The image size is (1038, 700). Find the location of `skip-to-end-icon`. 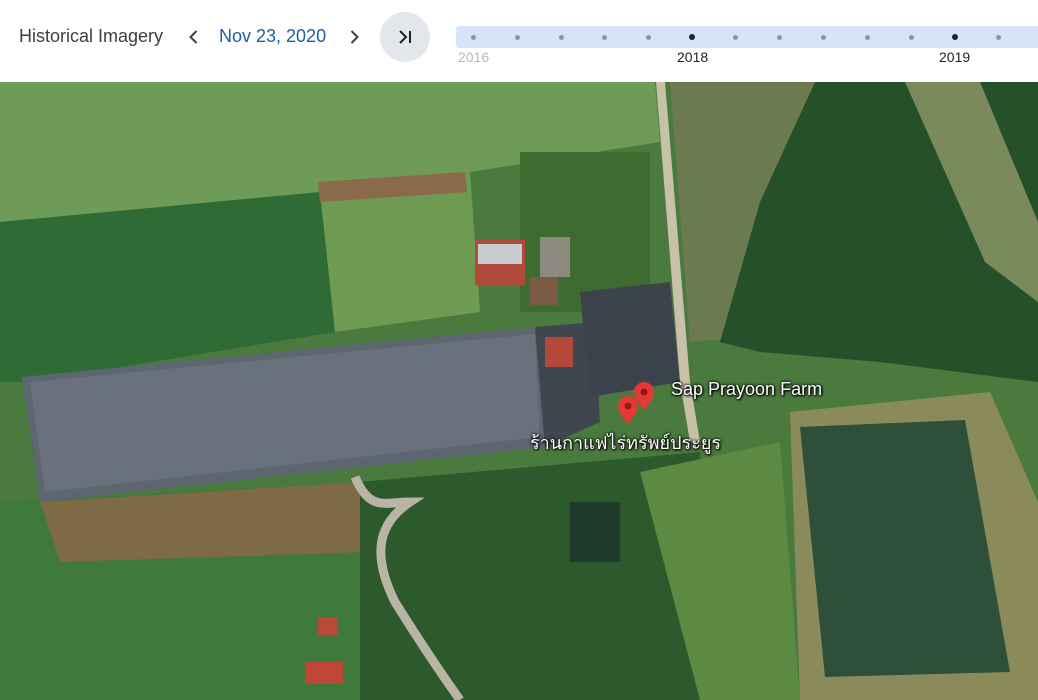

skip-to-end-icon is located at coordinates (405, 37).